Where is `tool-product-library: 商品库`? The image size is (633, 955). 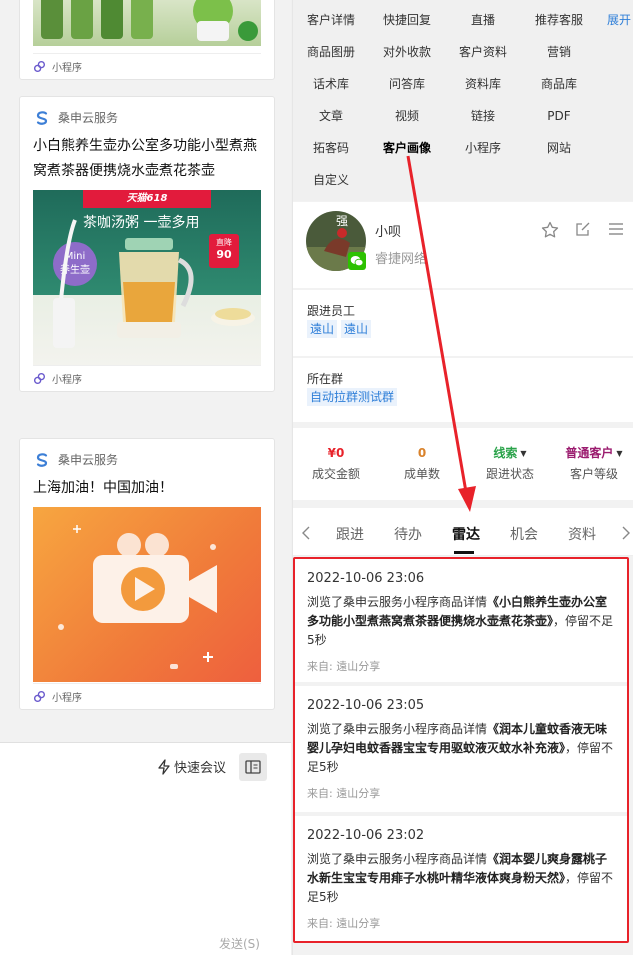
tool-product-library: 商品库 is located at coordinates (559, 84).